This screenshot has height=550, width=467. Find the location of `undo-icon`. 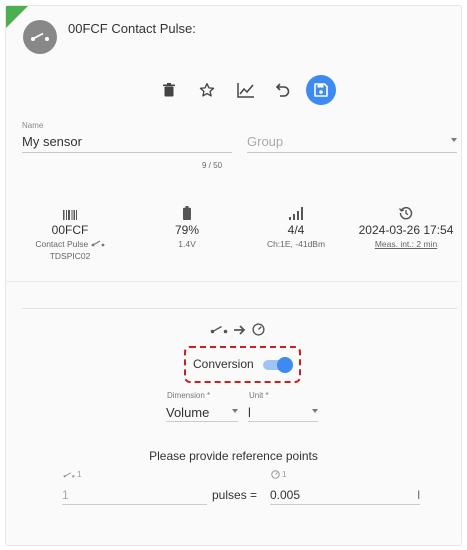

undo-icon is located at coordinates (283, 90).